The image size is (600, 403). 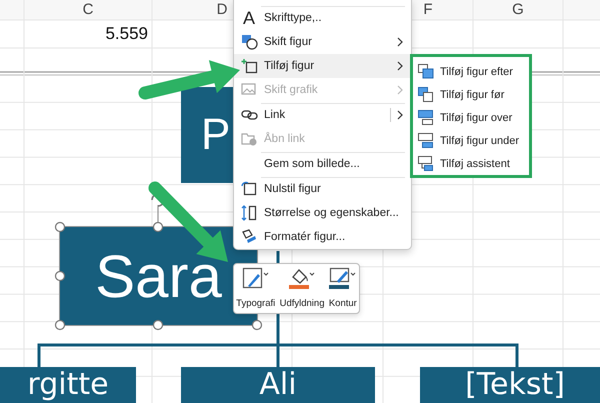 I want to click on menu-item: Tilføj figur over, so click(x=471, y=117).